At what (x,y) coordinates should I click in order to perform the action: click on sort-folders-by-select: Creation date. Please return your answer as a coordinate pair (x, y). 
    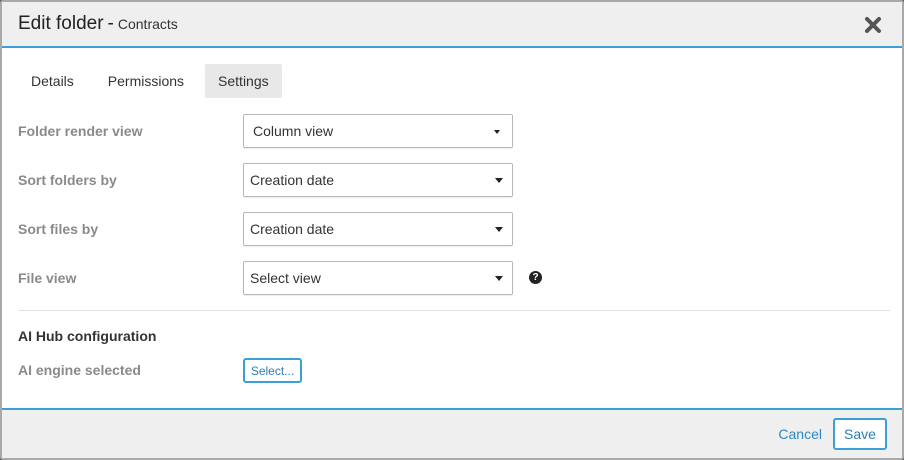
    Looking at the image, I should click on (378, 180).